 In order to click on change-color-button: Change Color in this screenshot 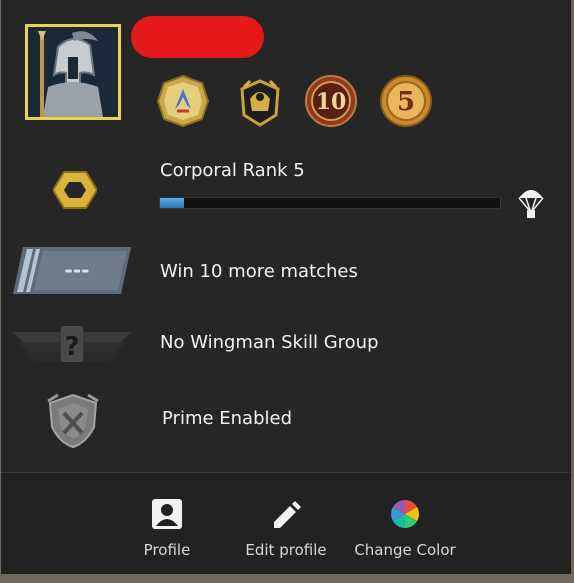, I will do `click(405, 523)`.